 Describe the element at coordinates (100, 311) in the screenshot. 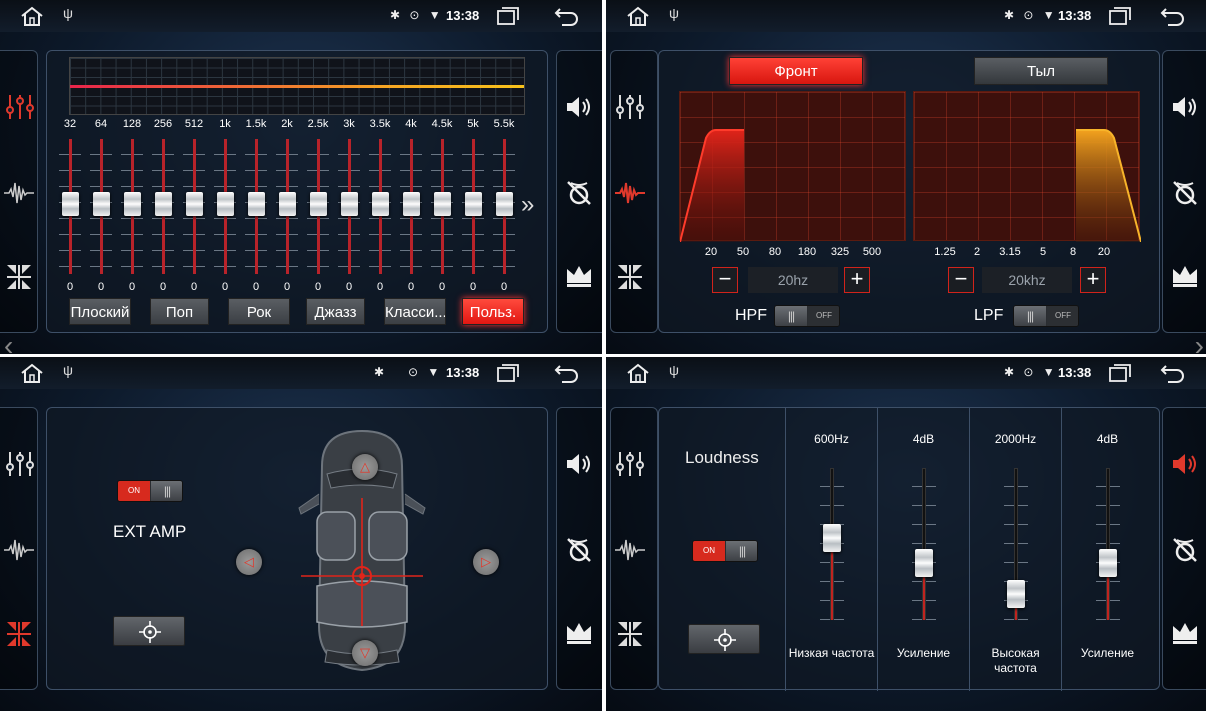

I see `preset-button: Плоский` at that location.